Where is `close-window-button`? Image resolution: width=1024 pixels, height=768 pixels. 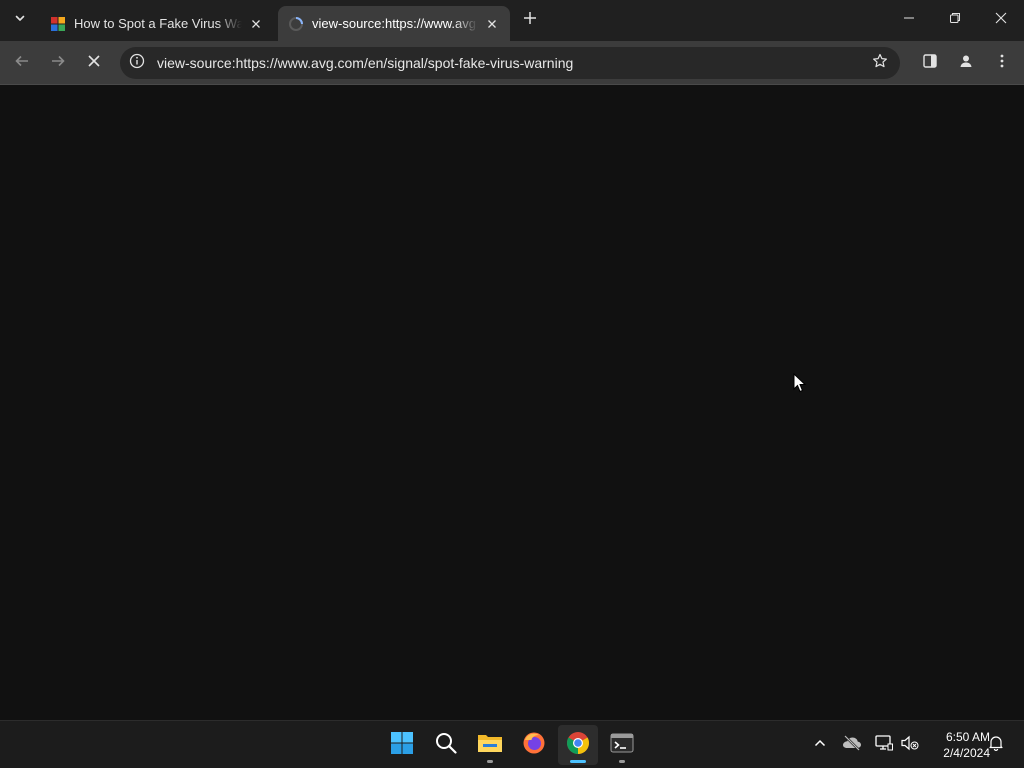
close-window-button is located at coordinates (1001, 20).